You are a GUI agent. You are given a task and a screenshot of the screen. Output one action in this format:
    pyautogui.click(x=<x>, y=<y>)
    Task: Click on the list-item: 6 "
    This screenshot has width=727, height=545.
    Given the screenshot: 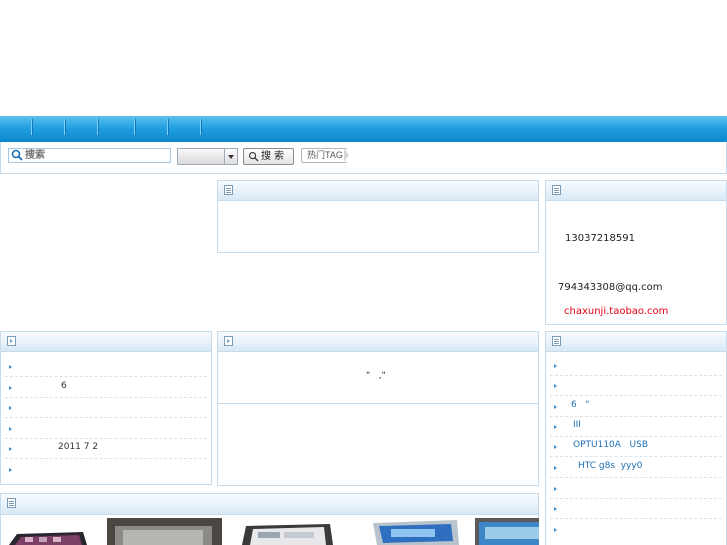 What is the action you would take?
    pyautogui.click(x=636, y=406)
    